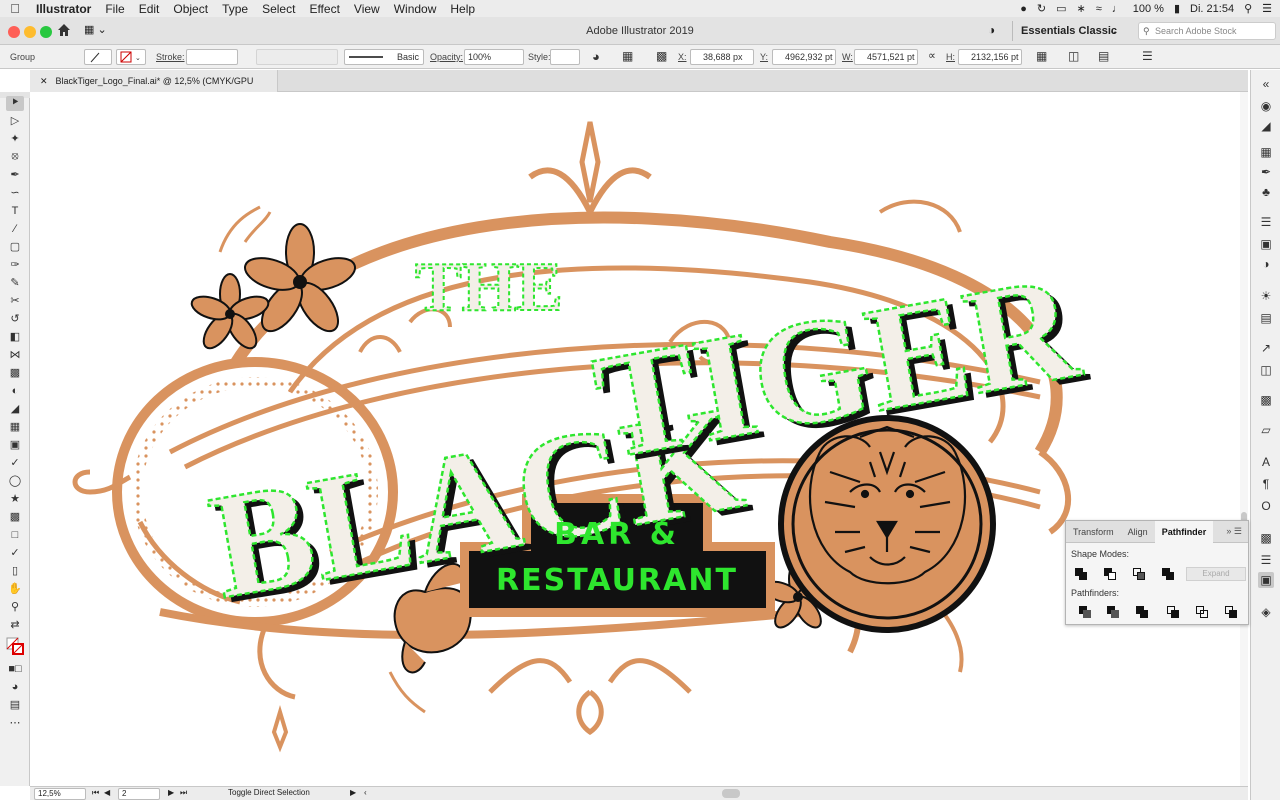 This screenshot has width=1280, height=800. What do you see at coordinates (190, 9) in the screenshot?
I see `menu-object: Object` at bounding box center [190, 9].